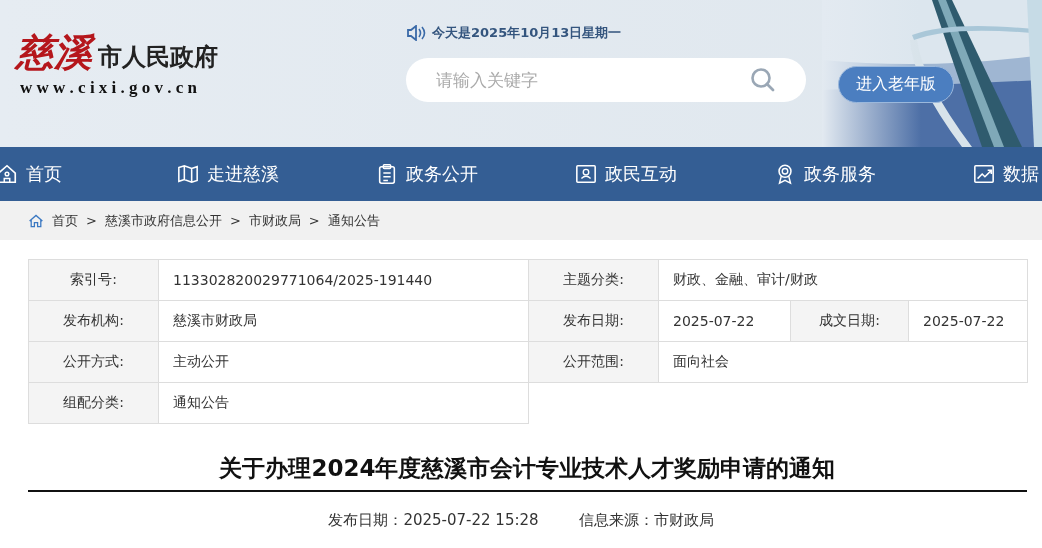 This screenshot has width=1042, height=548. Describe the element at coordinates (94, 362) in the screenshot. I see `field-label: 公开方式:` at that location.